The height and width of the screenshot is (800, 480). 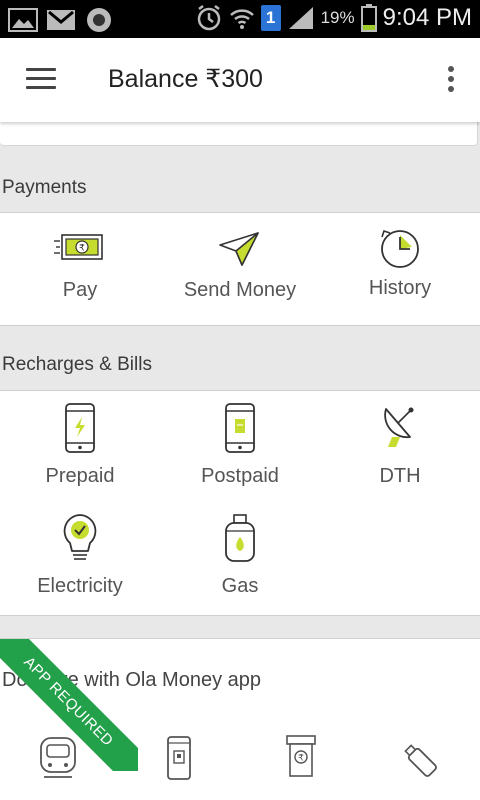 I want to click on prepaid-tile: Prepaid, so click(x=80, y=445).